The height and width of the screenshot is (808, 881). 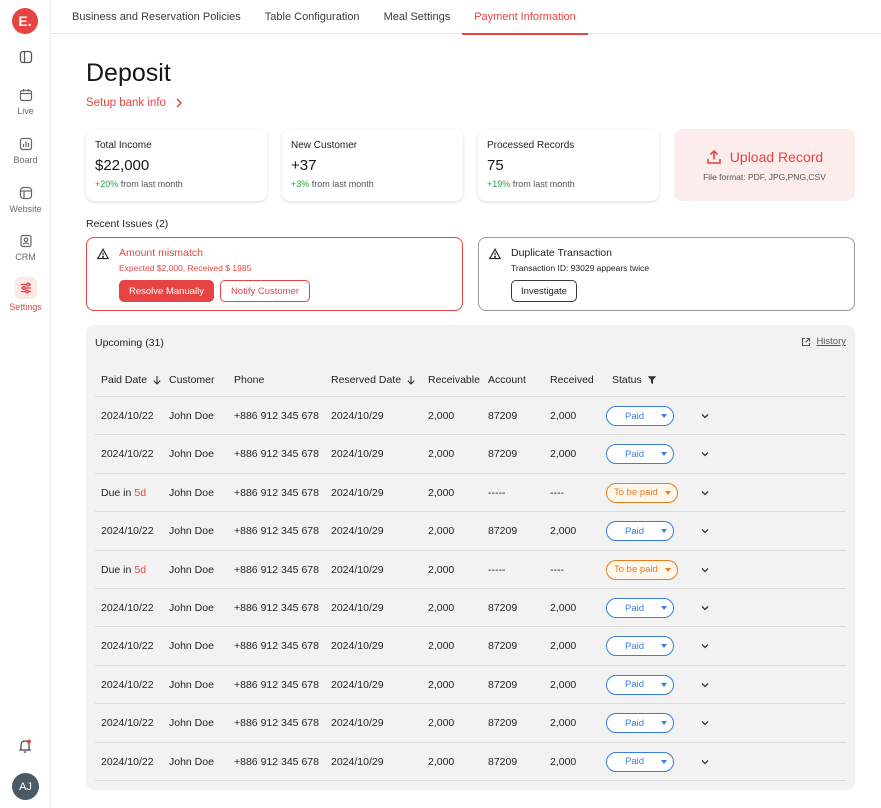 What do you see at coordinates (25, 144) in the screenshot?
I see `chart-icon` at bounding box center [25, 144].